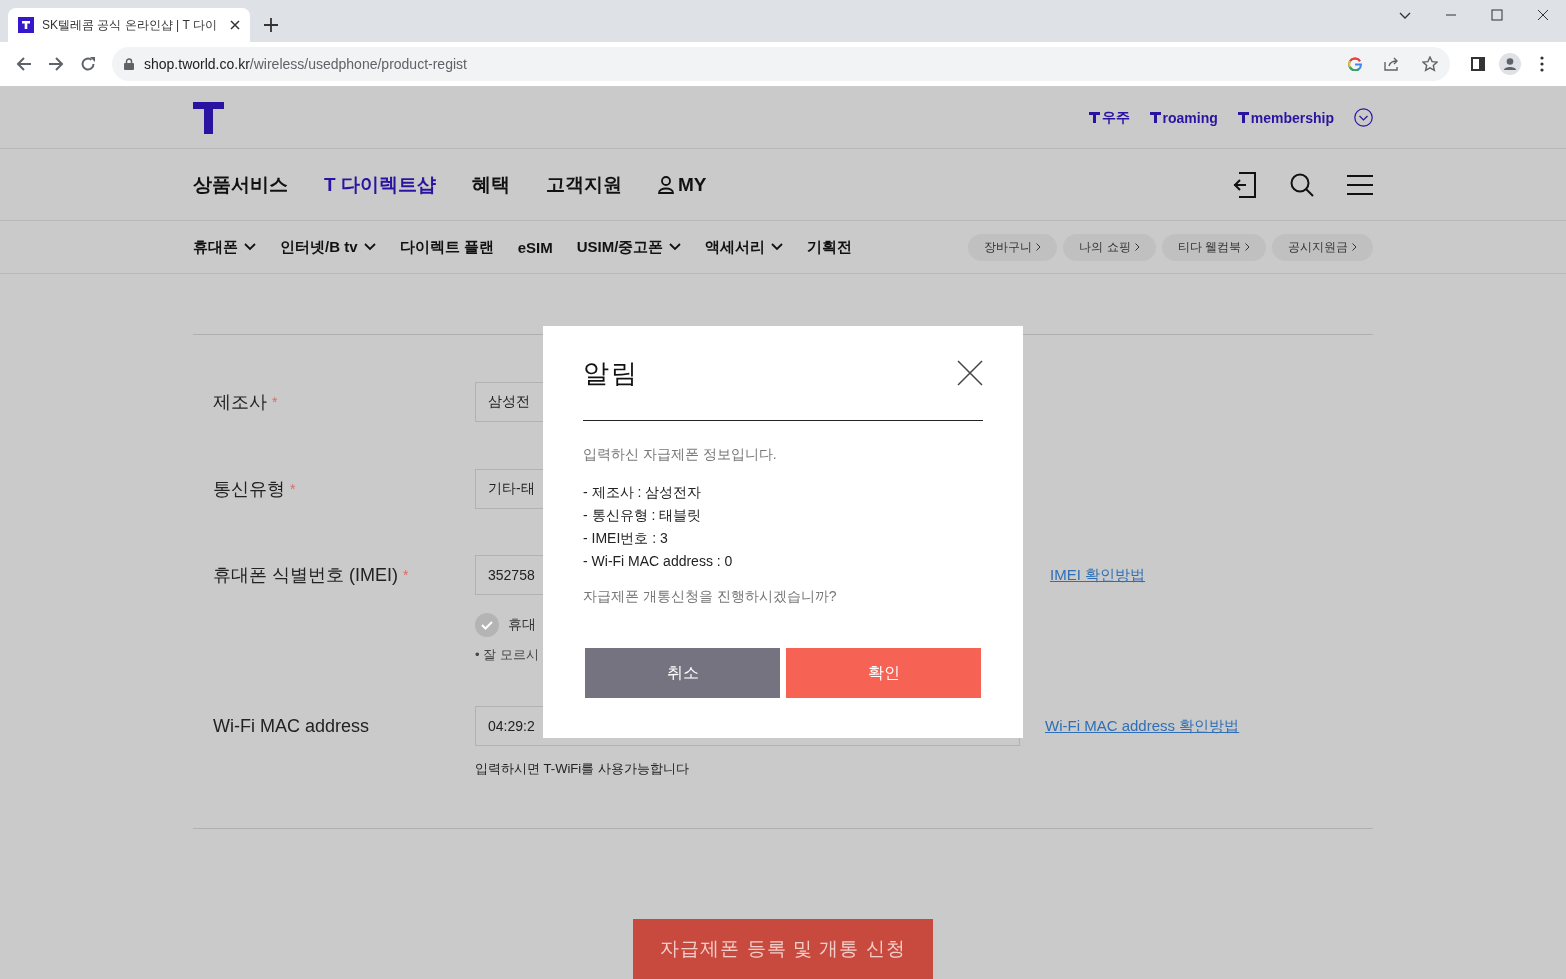 Image resolution: width=1566 pixels, height=979 pixels. What do you see at coordinates (224, 247) in the screenshot?
I see `menu-item: 휴대폰` at bounding box center [224, 247].